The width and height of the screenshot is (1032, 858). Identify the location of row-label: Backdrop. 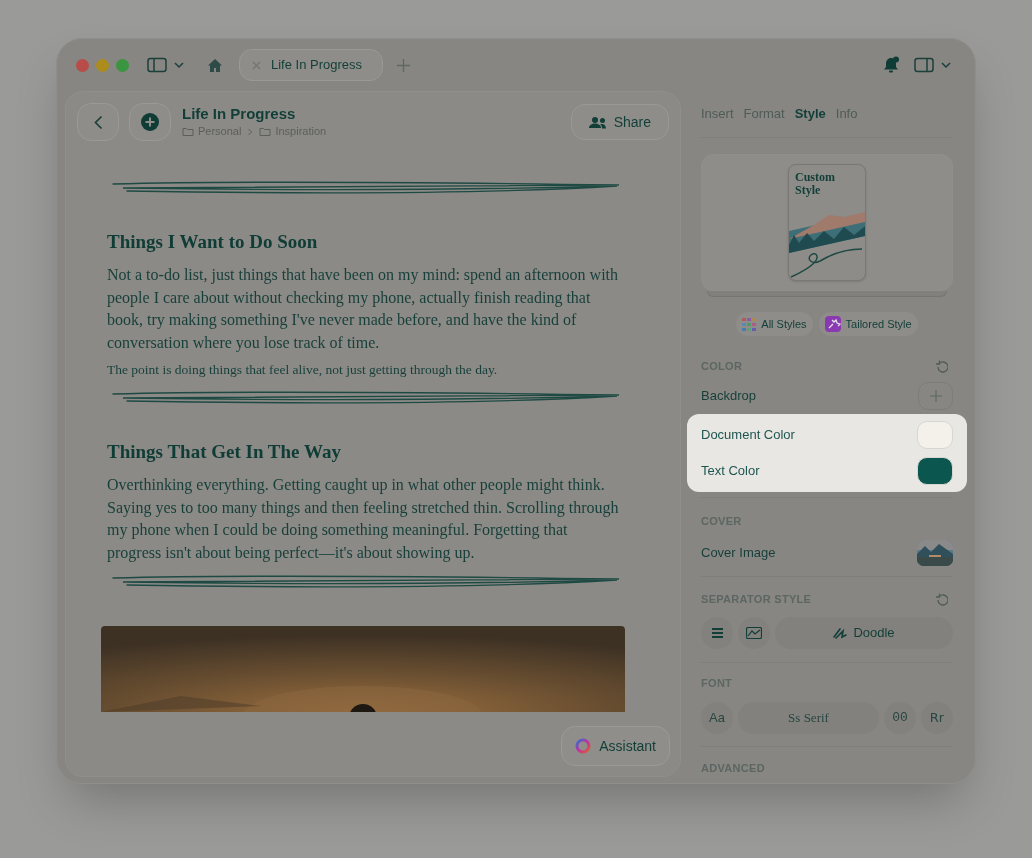
(728, 396).